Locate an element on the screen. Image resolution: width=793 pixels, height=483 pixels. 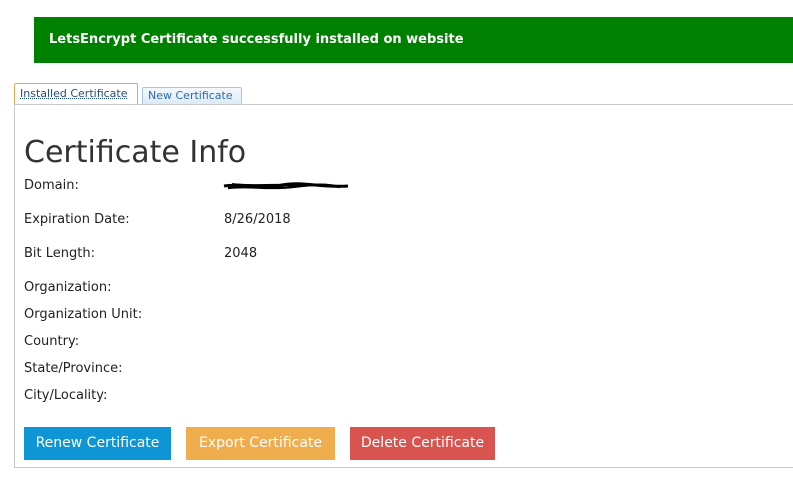
renew-certificate-button: Renew Certificate is located at coordinates (97, 443).